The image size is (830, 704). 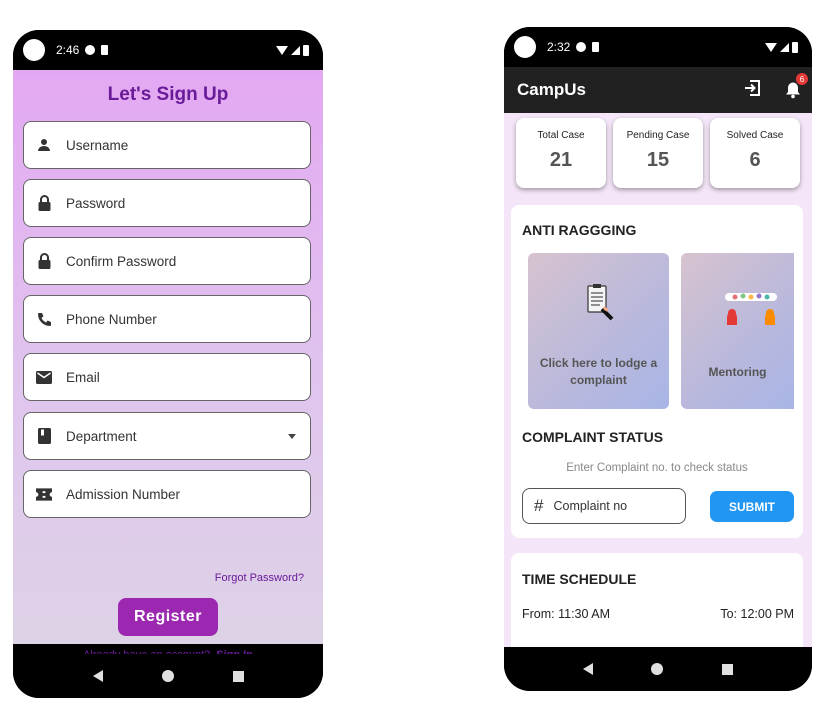 What do you see at coordinates (598, 331) in the screenshot?
I see `lodge-complaint-card: Click here to lodge a complaint` at bounding box center [598, 331].